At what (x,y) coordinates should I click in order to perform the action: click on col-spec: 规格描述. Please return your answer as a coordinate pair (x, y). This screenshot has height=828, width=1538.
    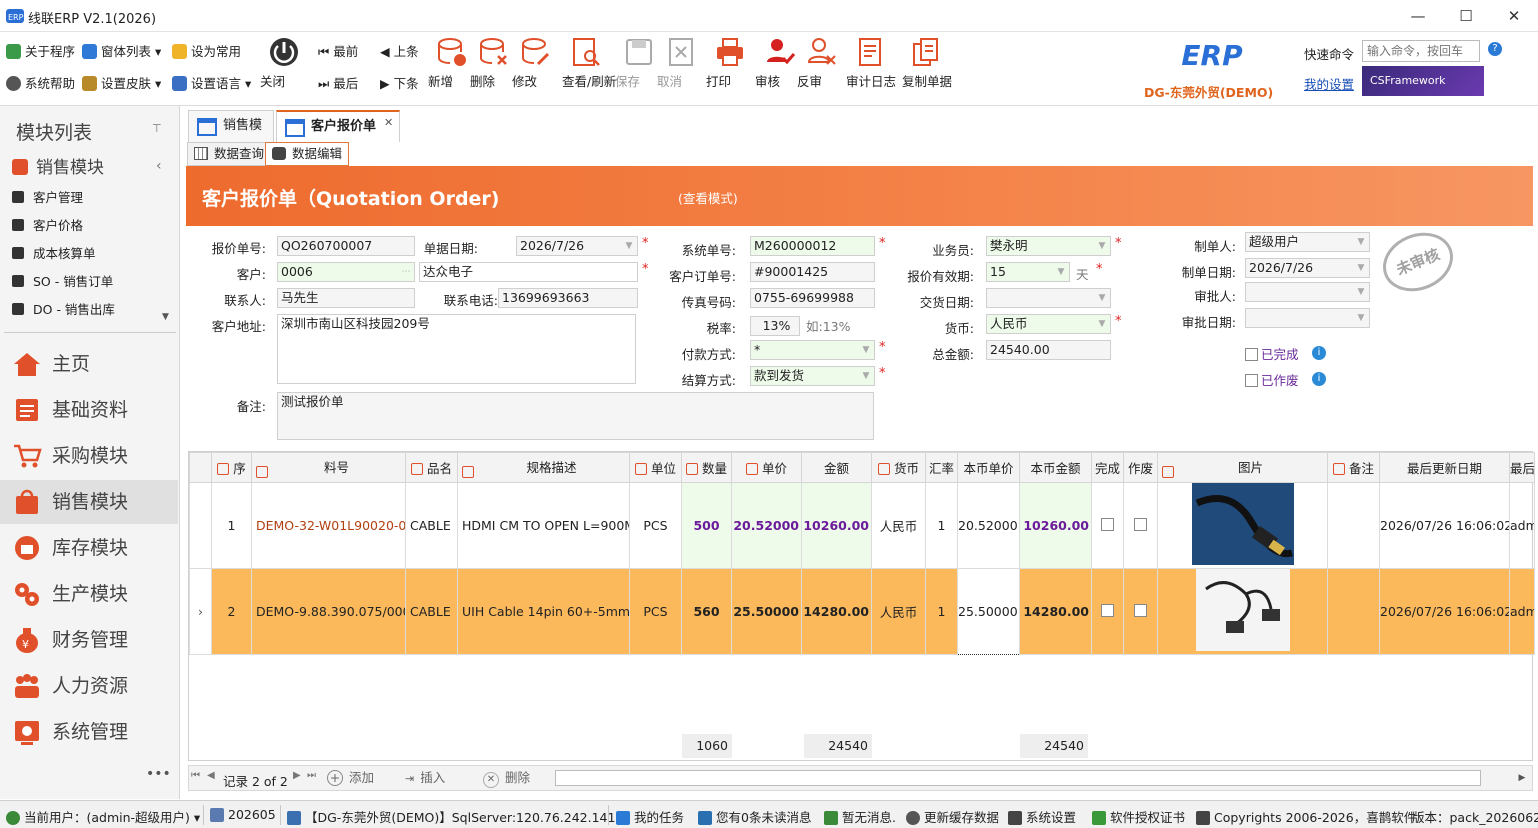
    Looking at the image, I should click on (543, 467).